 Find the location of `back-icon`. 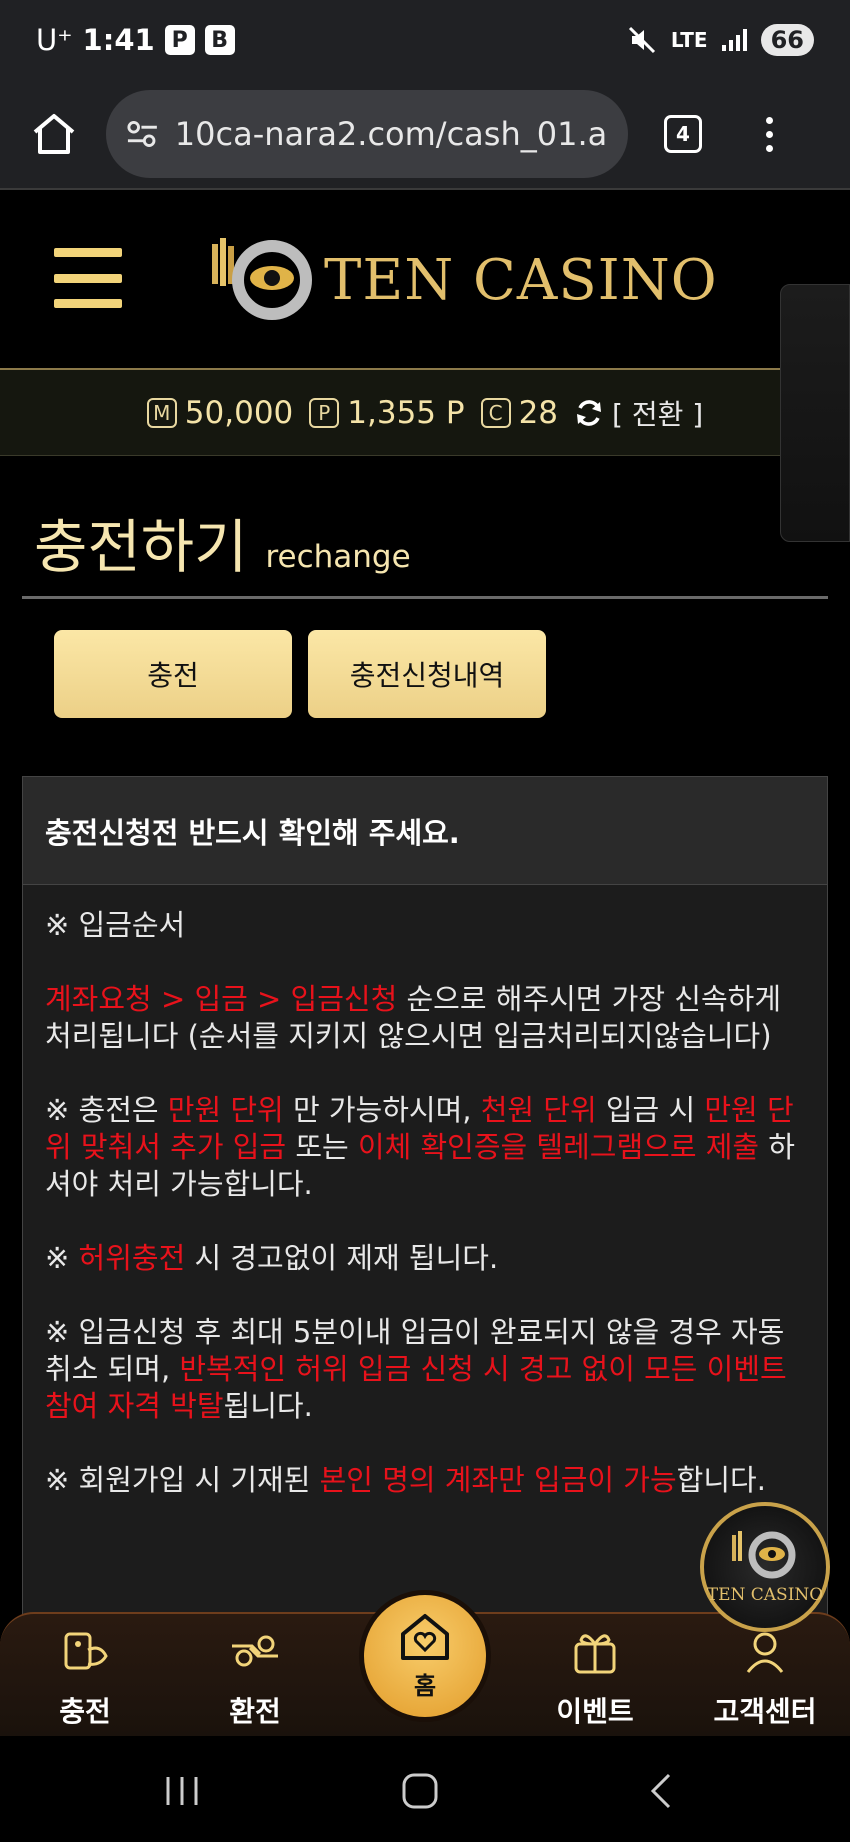

back-icon is located at coordinates (660, 1791).